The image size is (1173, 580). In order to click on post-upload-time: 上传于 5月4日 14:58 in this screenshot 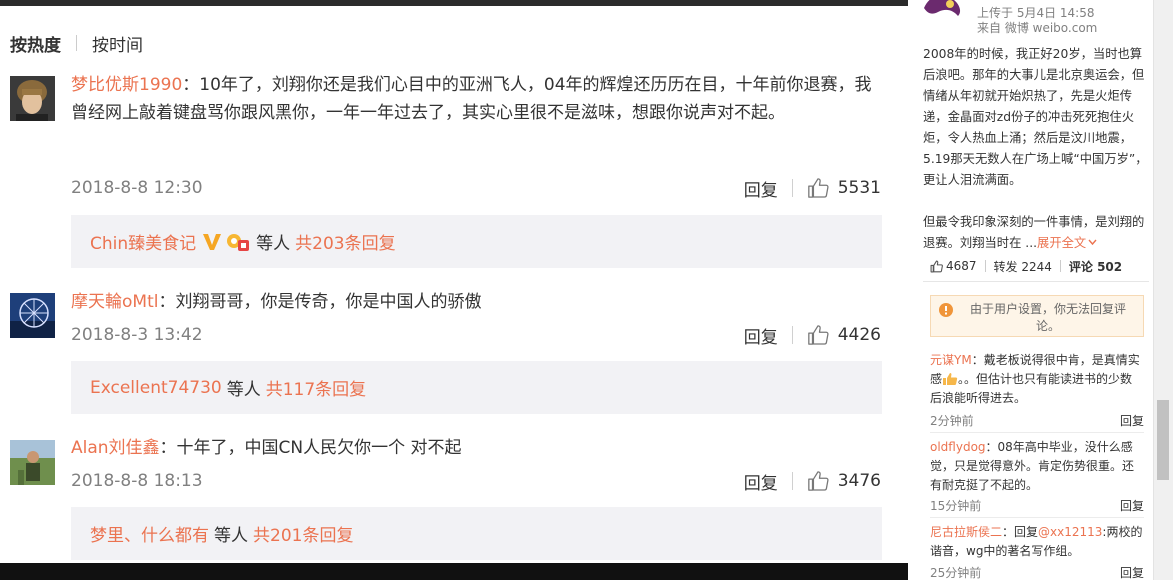, I will do `click(1037, 13)`.